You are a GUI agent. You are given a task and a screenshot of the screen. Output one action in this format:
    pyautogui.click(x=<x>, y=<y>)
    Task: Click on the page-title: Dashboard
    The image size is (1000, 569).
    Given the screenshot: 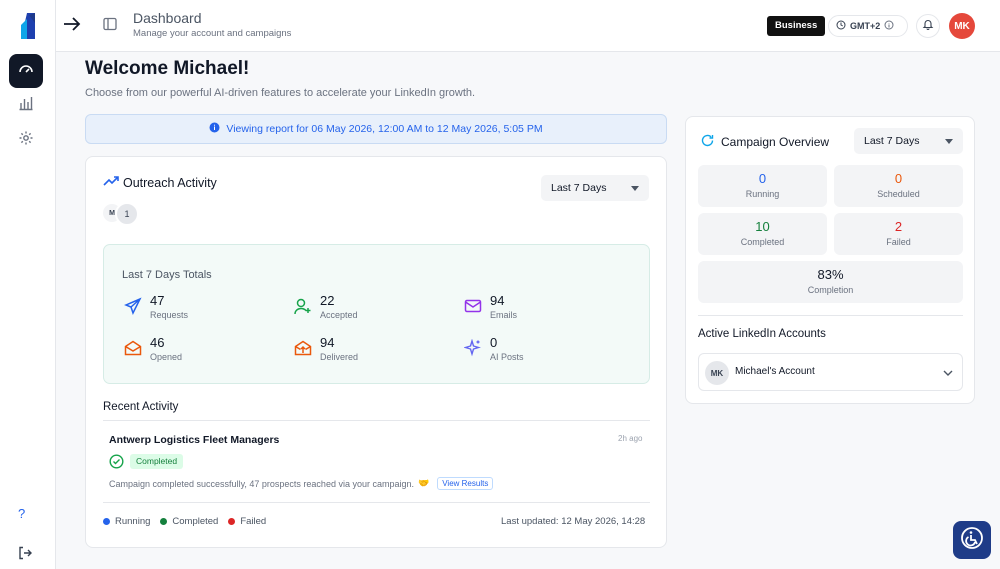 What is the action you would take?
    pyautogui.click(x=167, y=18)
    